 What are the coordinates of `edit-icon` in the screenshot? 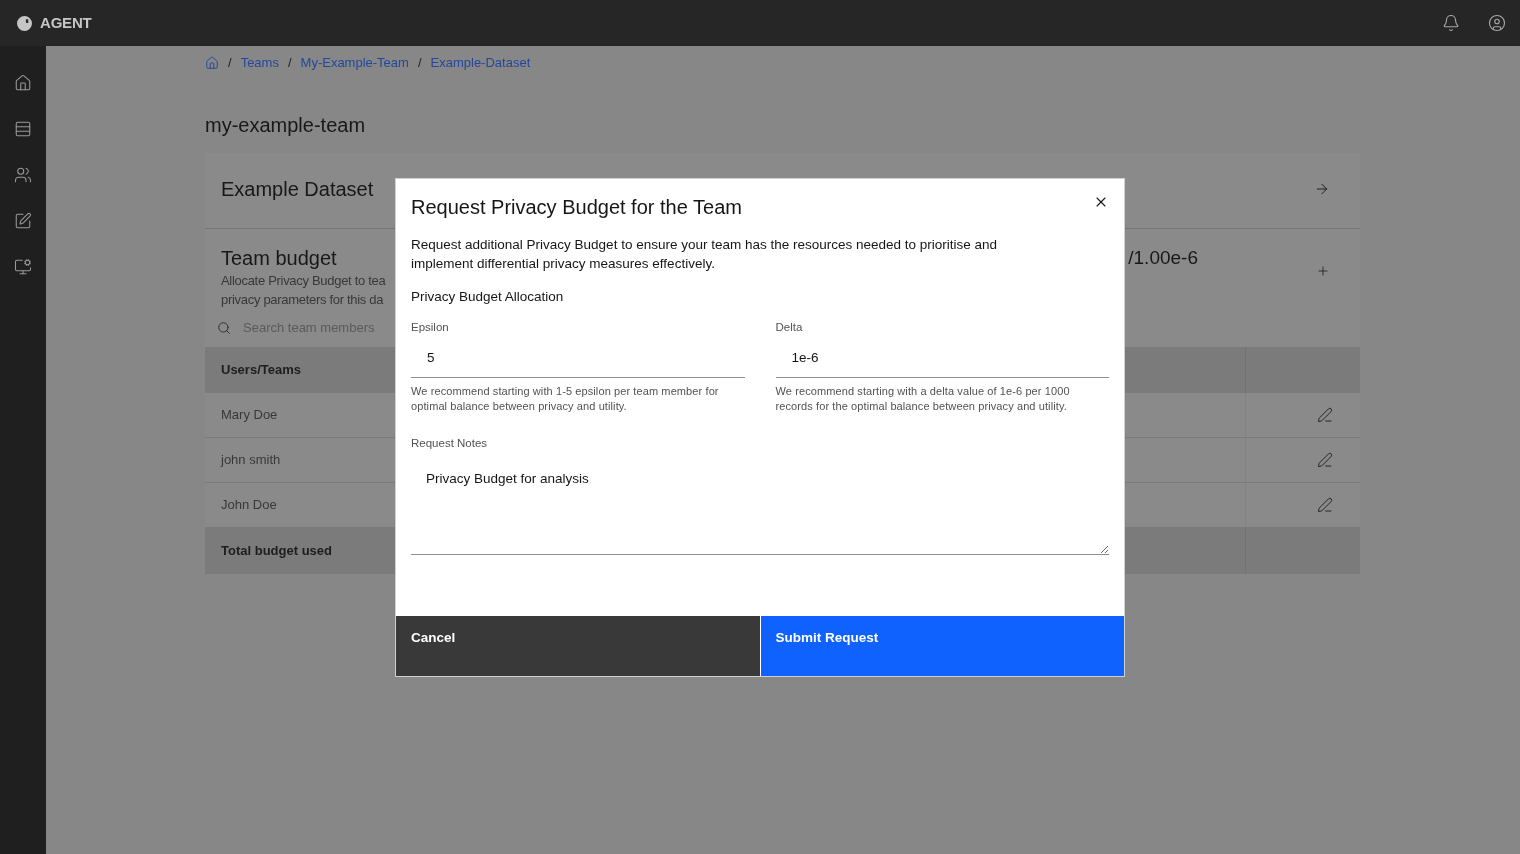 It's located at (23, 221).